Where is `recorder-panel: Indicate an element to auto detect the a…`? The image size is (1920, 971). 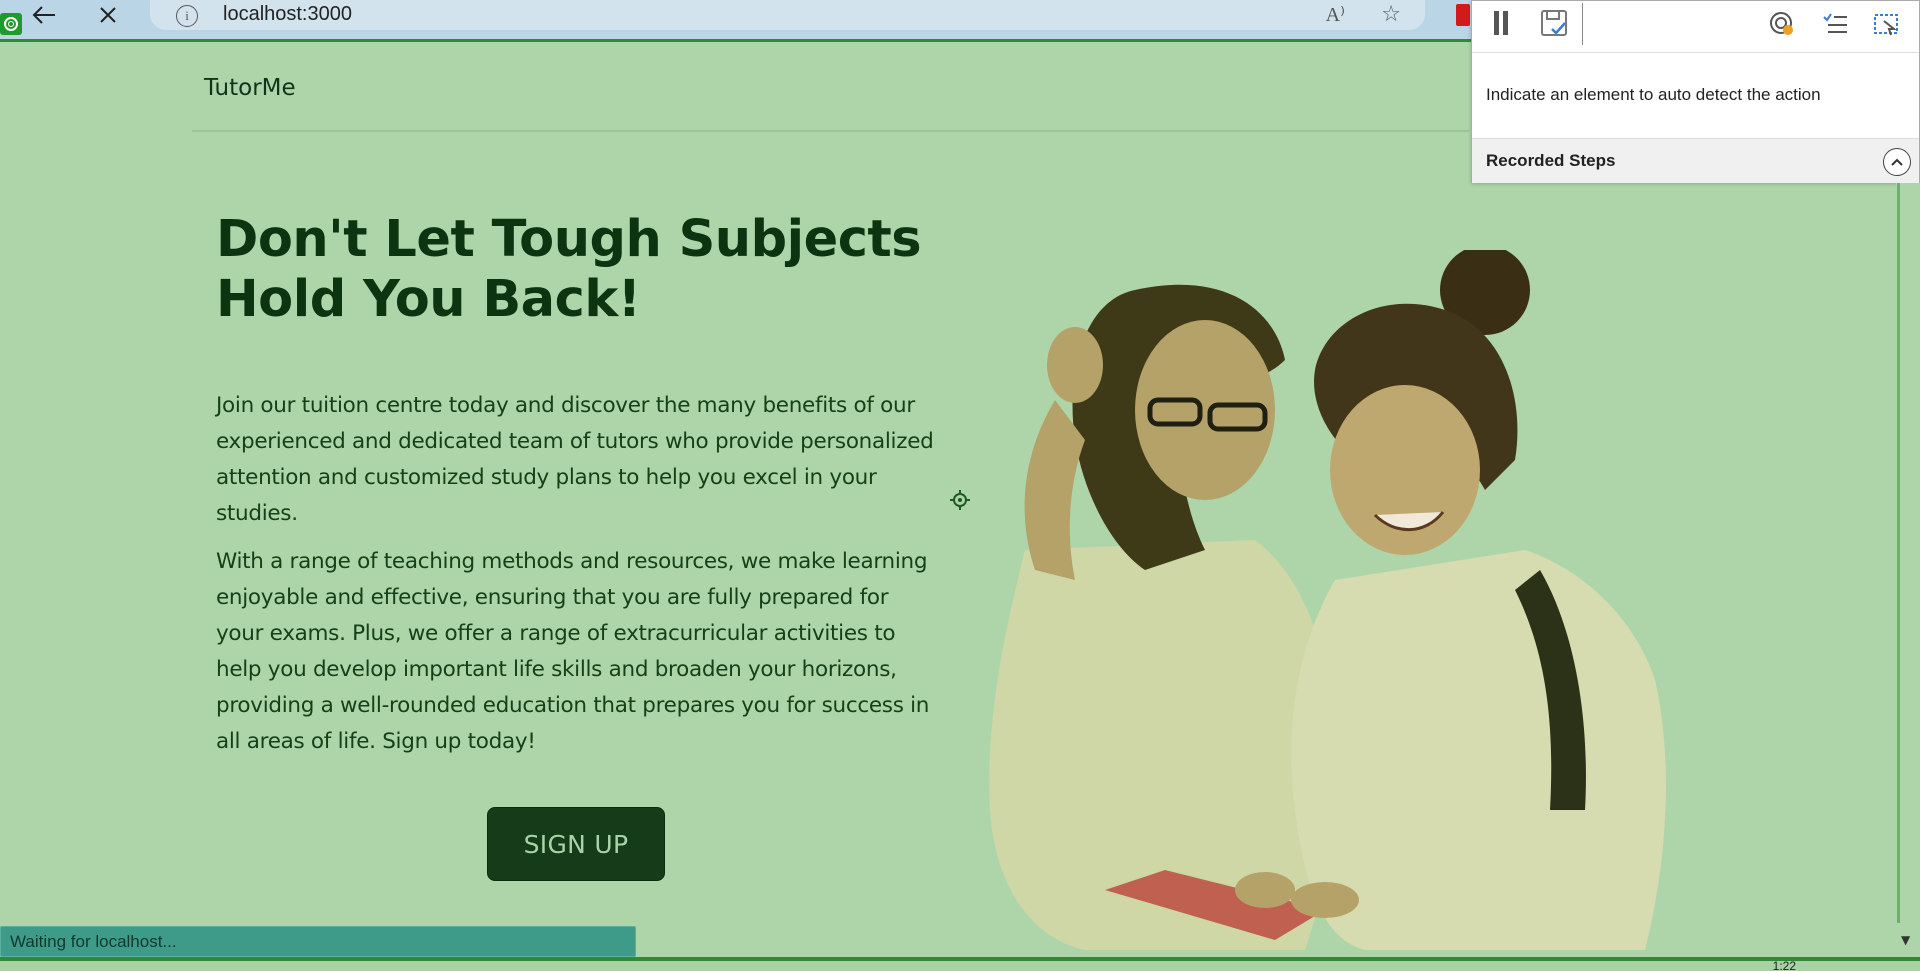 recorder-panel: Indicate an element to auto detect the a… is located at coordinates (1695, 91).